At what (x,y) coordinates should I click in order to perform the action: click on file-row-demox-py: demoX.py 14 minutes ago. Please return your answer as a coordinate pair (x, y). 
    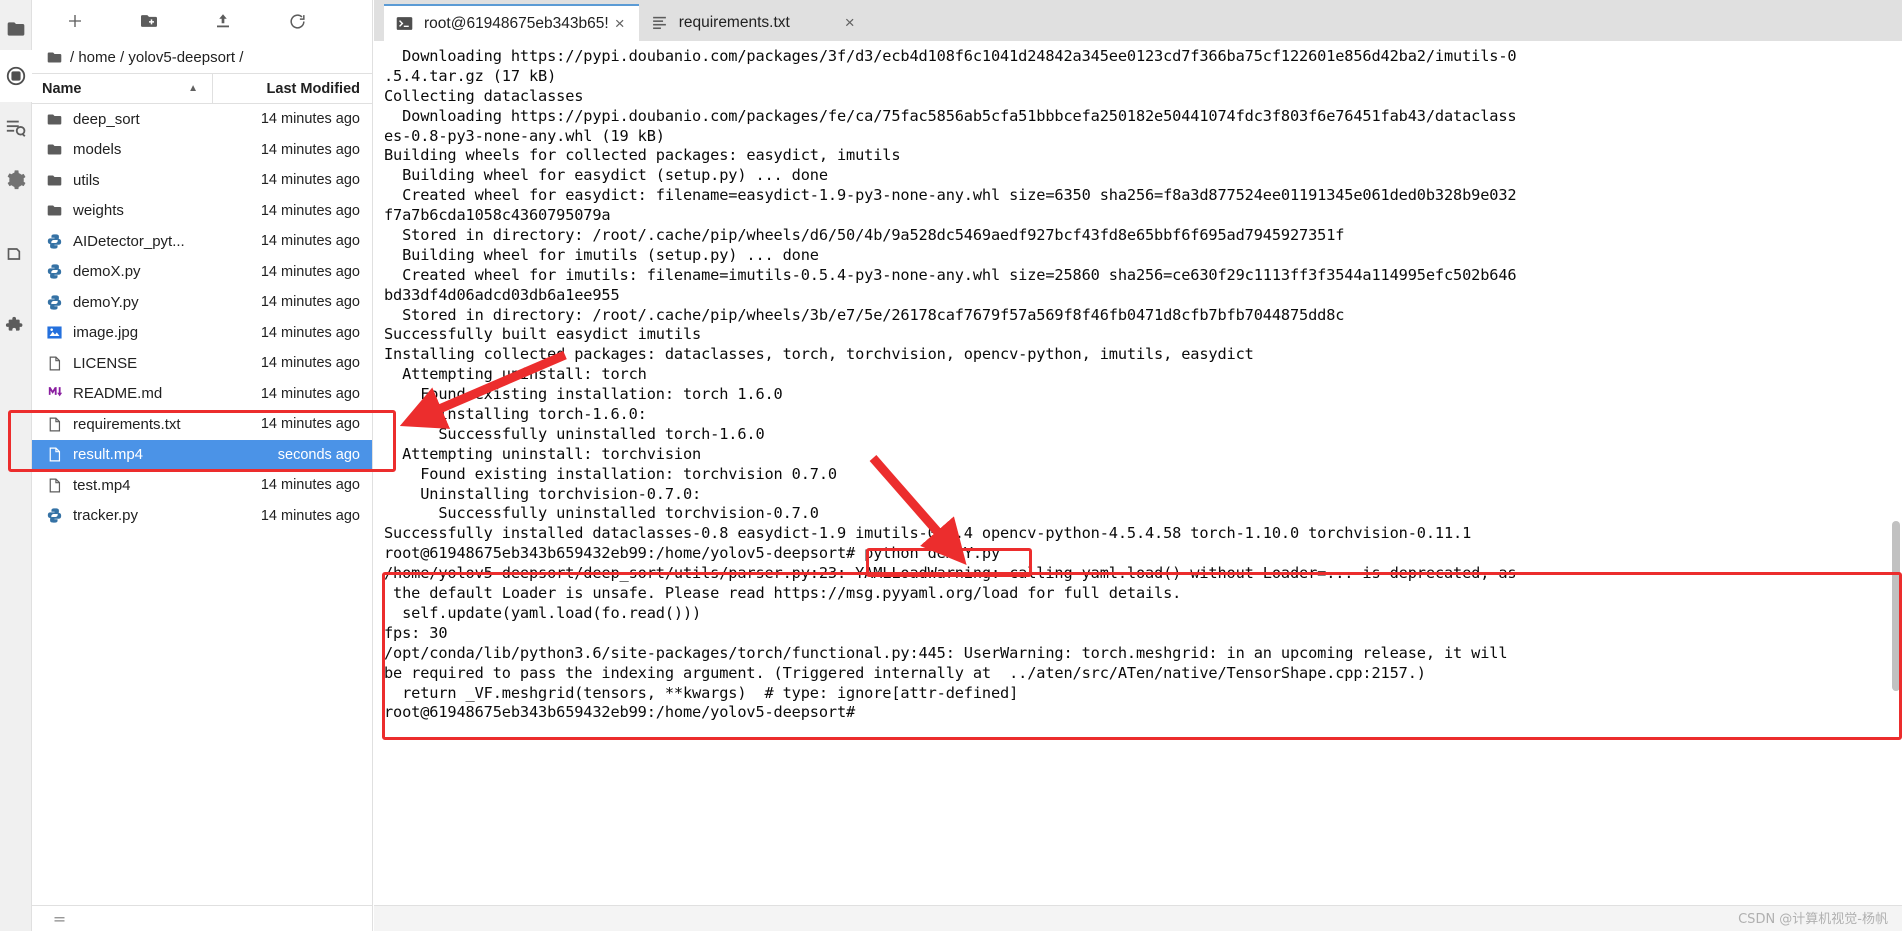
    Looking at the image, I should click on (202, 272).